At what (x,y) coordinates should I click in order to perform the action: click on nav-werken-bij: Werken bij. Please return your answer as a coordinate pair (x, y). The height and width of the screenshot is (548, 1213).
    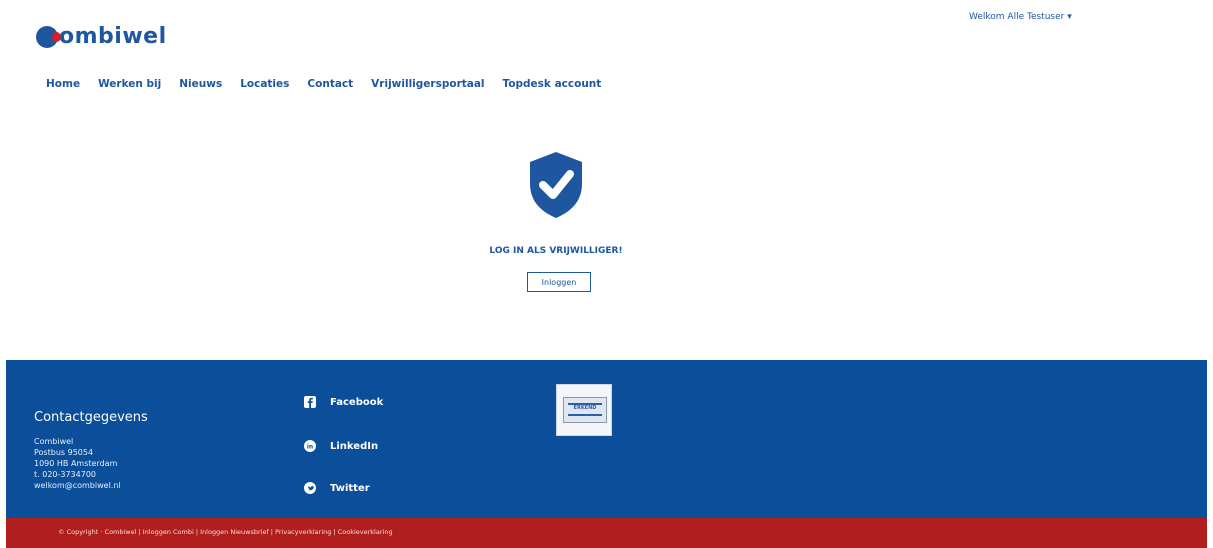
    Looking at the image, I should click on (129, 84).